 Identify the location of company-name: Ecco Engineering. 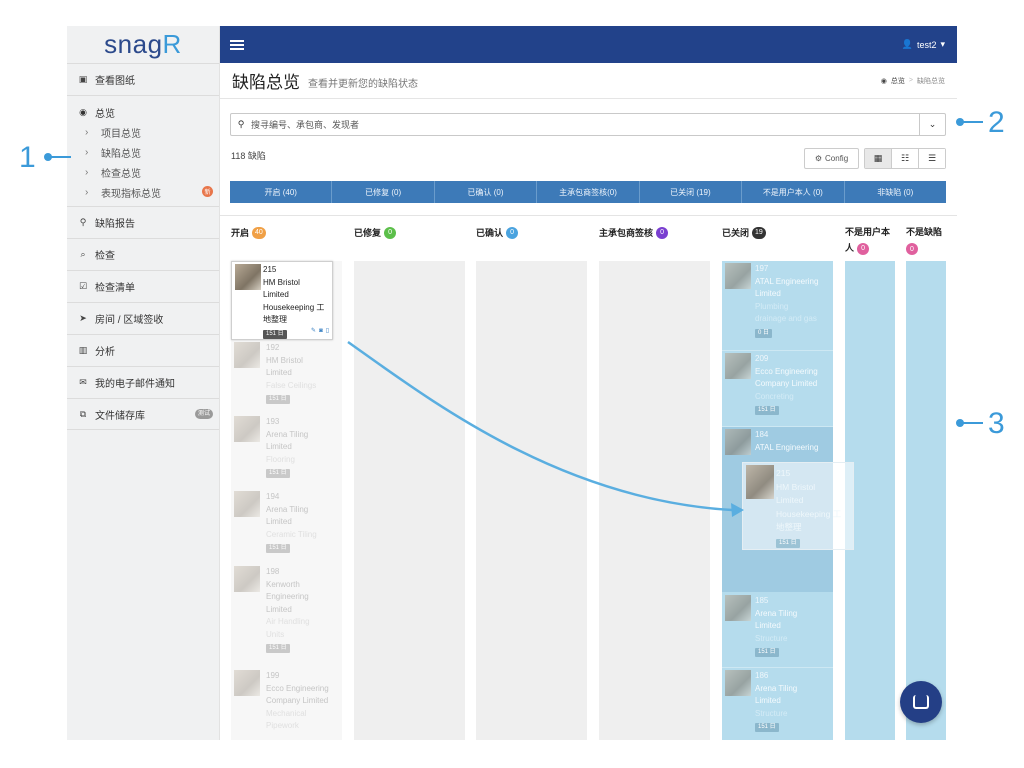
(297, 688).